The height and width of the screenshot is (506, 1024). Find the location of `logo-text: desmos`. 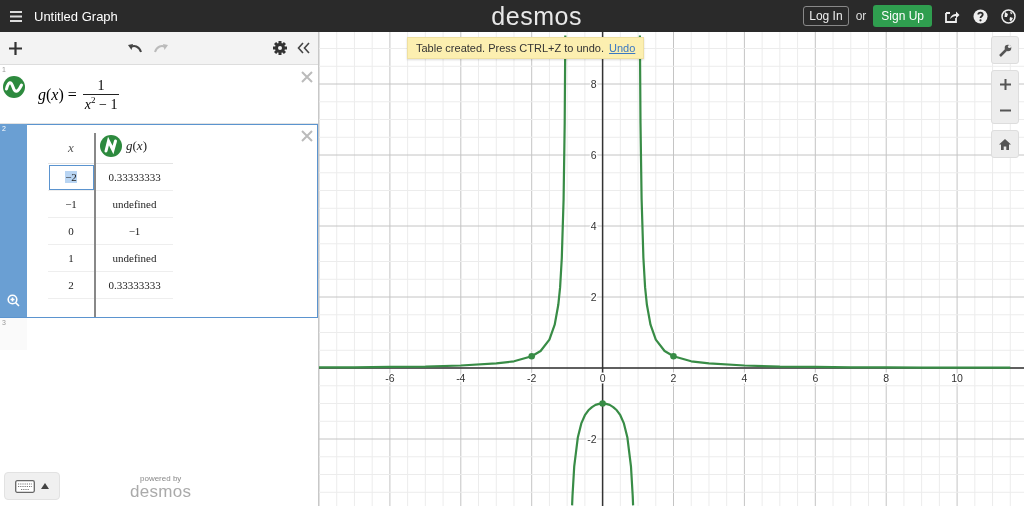

logo-text: desmos is located at coordinates (536, 16).